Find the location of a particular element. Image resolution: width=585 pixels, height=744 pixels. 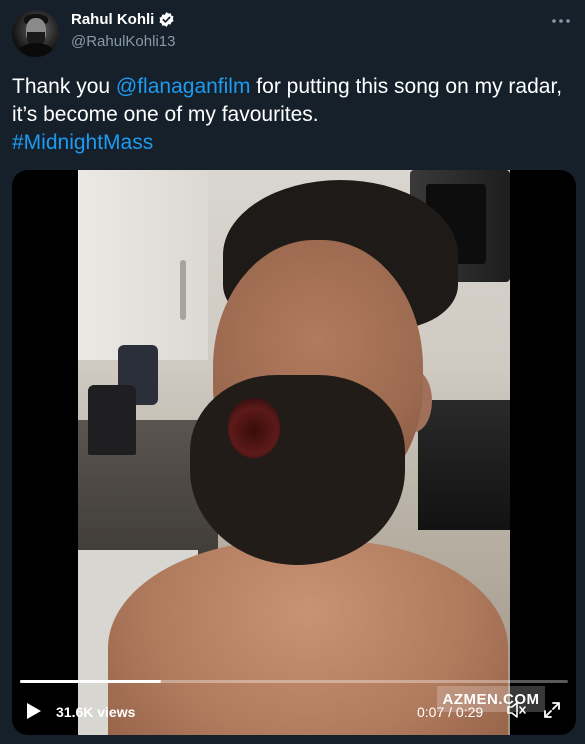

author-name-row: Rahul Kohli is located at coordinates (123, 19).